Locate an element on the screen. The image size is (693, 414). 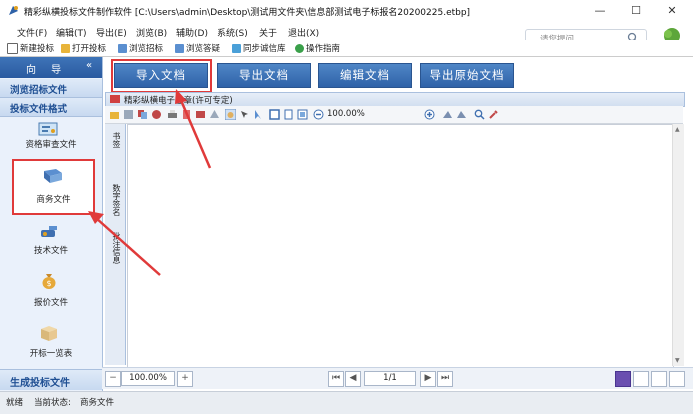
nav-title: 向 导 is located at coordinates (47, 70).